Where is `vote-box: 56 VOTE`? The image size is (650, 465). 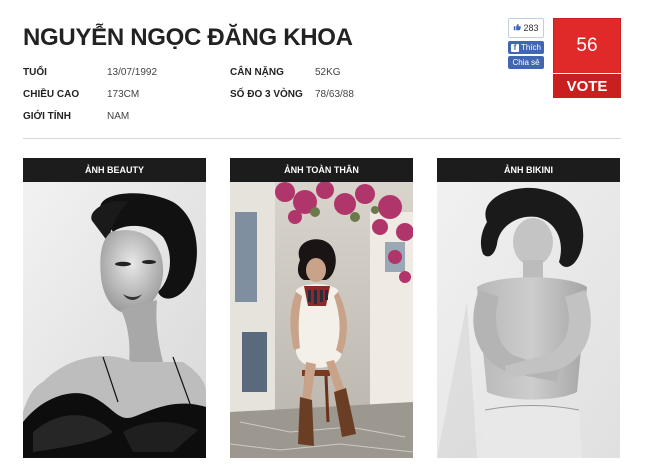
vote-box: 56 VOTE is located at coordinates (587, 58).